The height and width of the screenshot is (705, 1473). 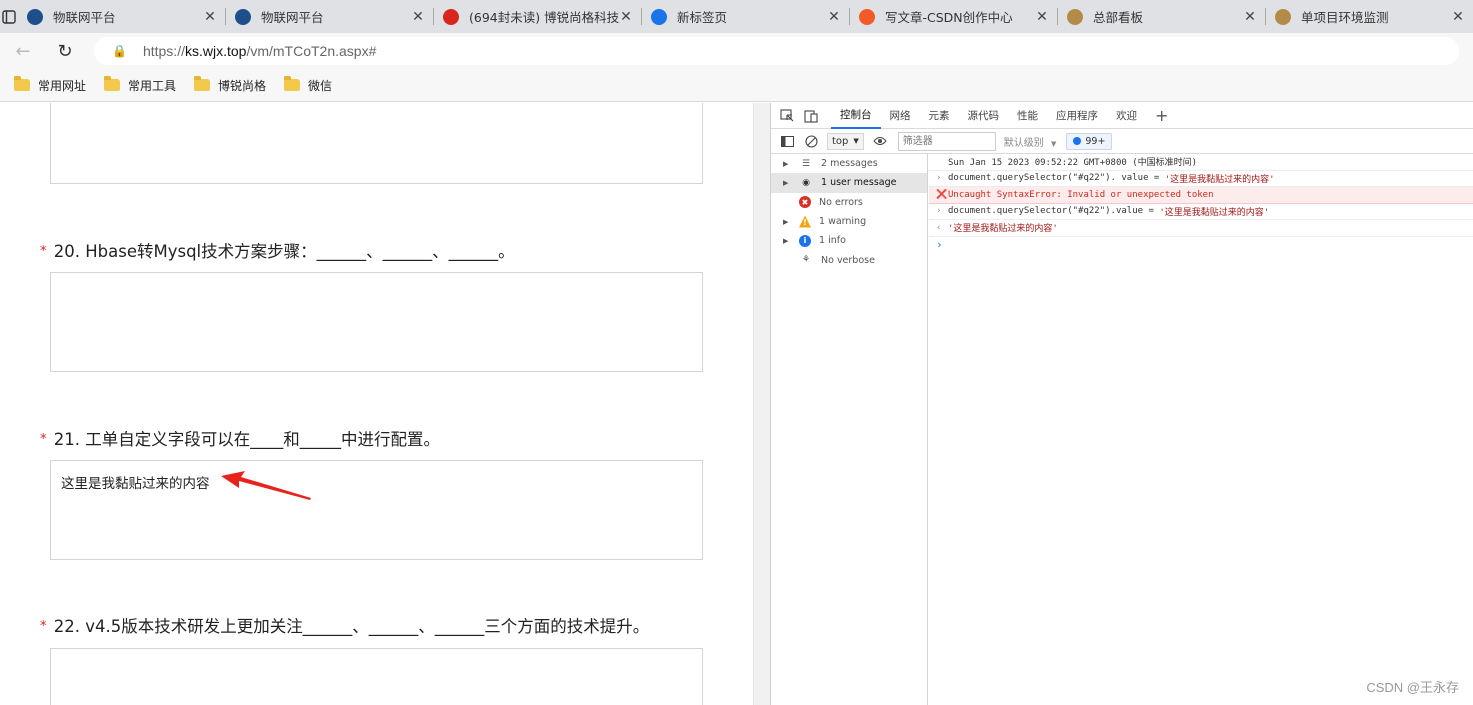 I want to click on reload-icon: ↻, so click(x=65, y=51).